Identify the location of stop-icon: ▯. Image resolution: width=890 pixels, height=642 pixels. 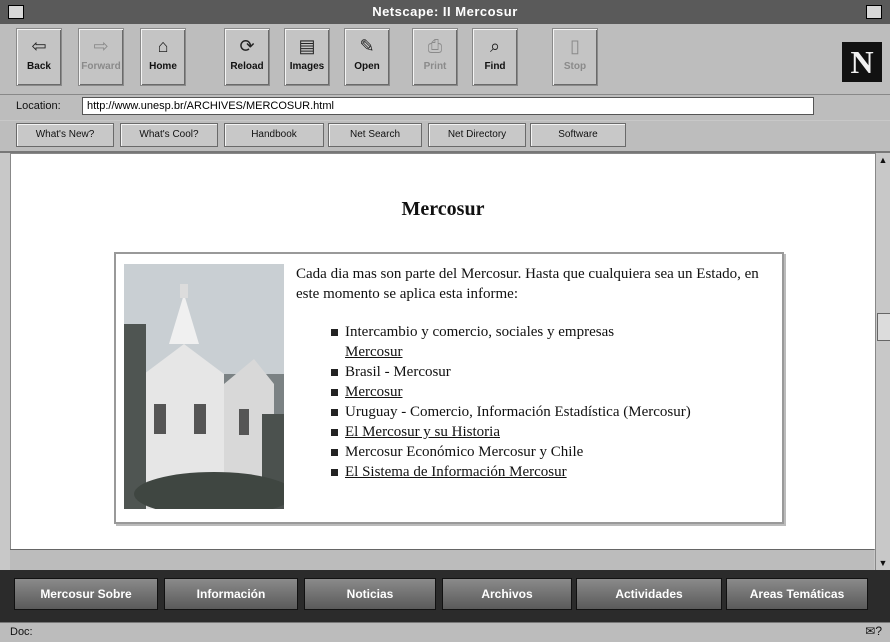
(575, 46).